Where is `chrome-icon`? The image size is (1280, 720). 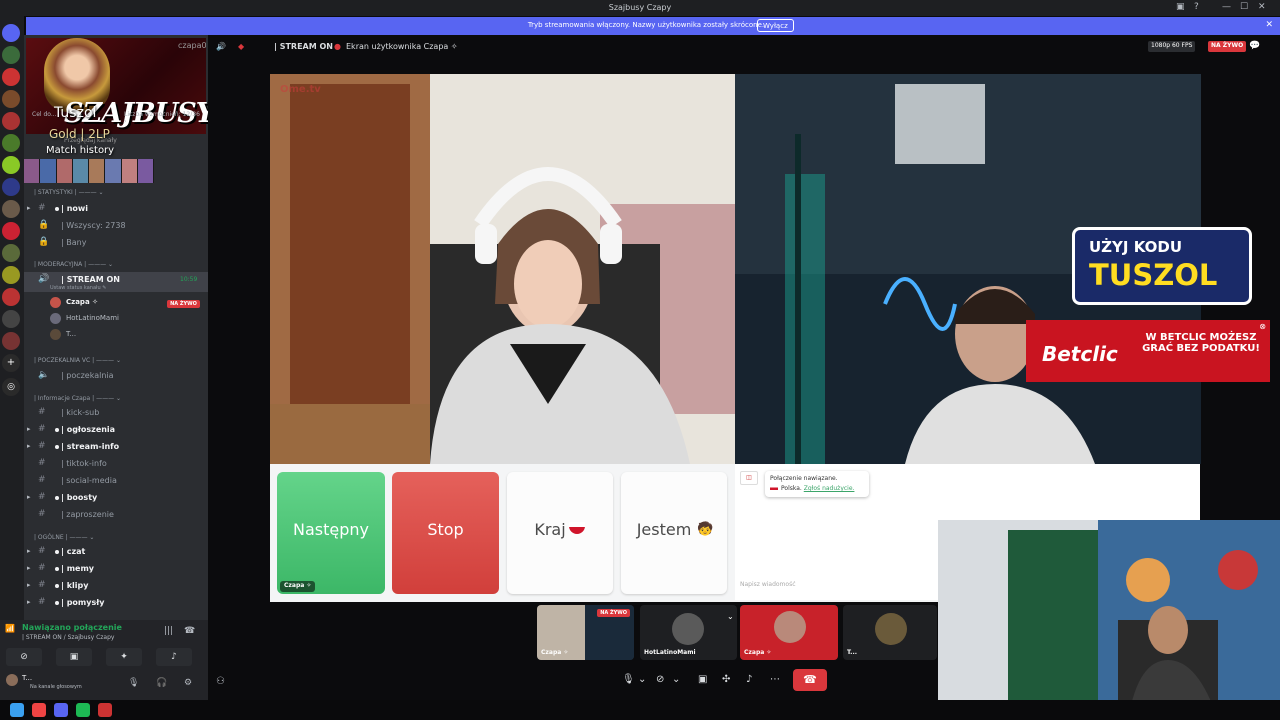 chrome-icon is located at coordinates (39, 710).